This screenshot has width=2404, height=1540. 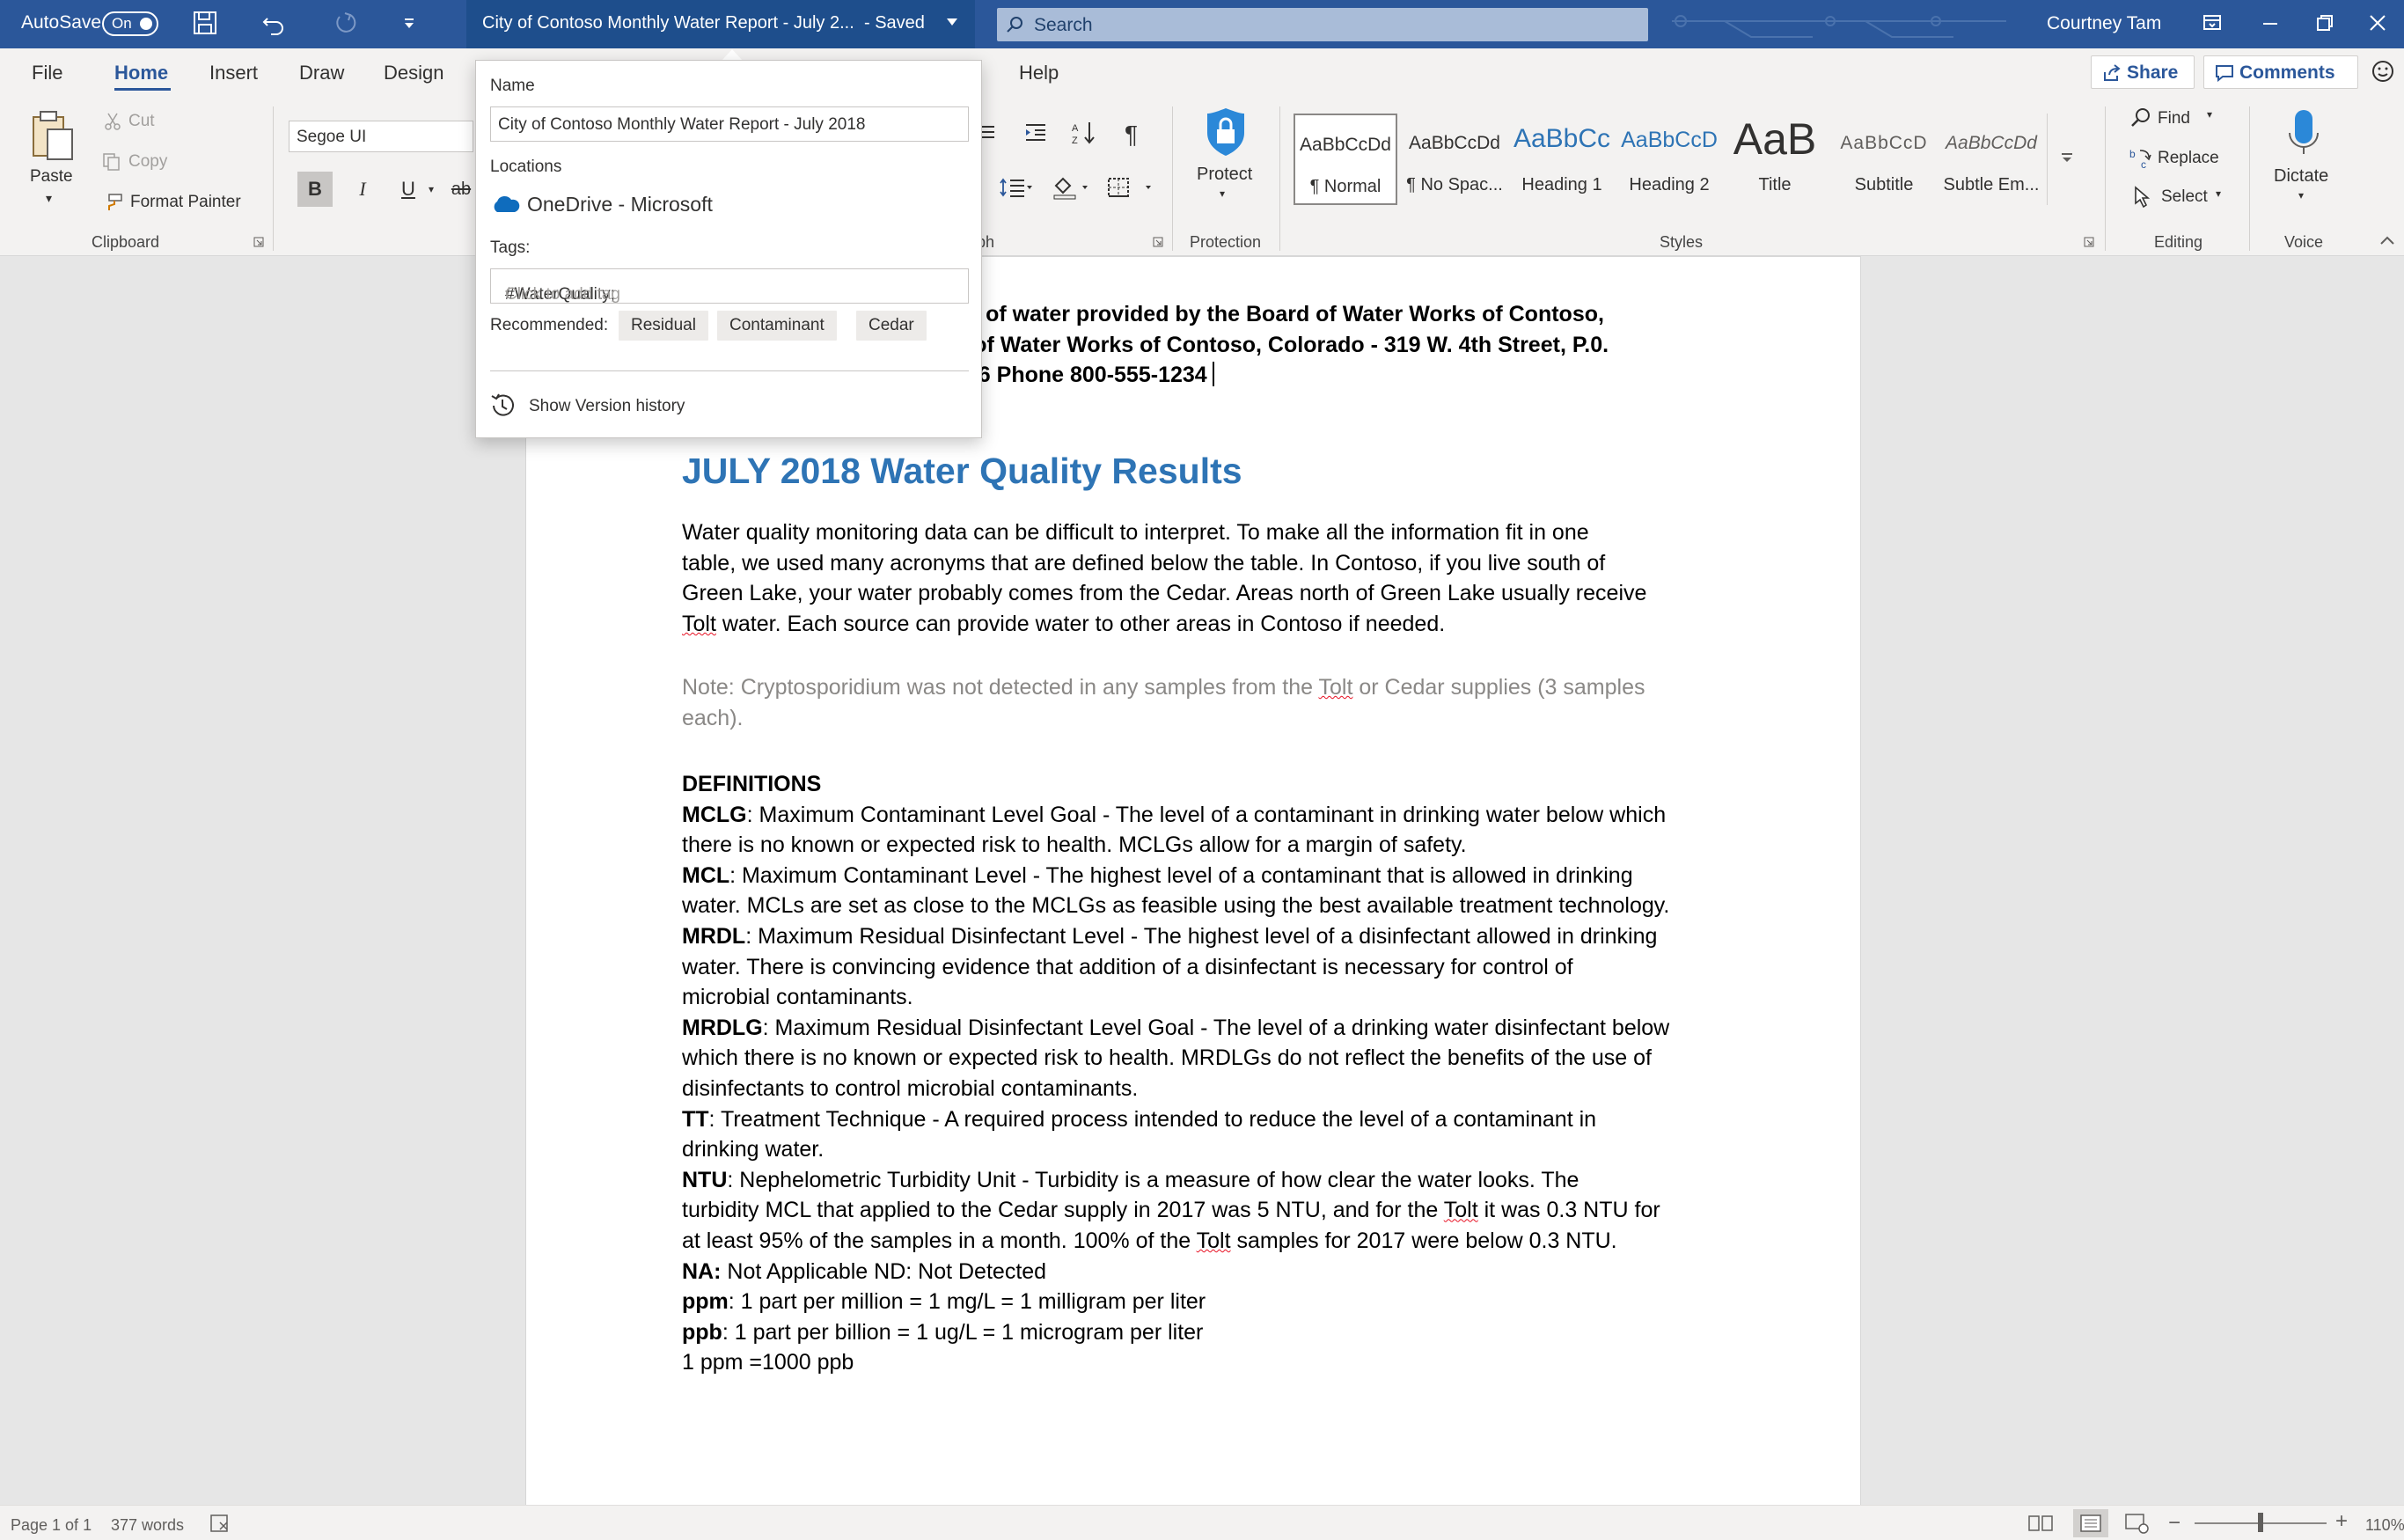 I want to click on show-version-history-button: Show Version history, so click(x=620, y=405).